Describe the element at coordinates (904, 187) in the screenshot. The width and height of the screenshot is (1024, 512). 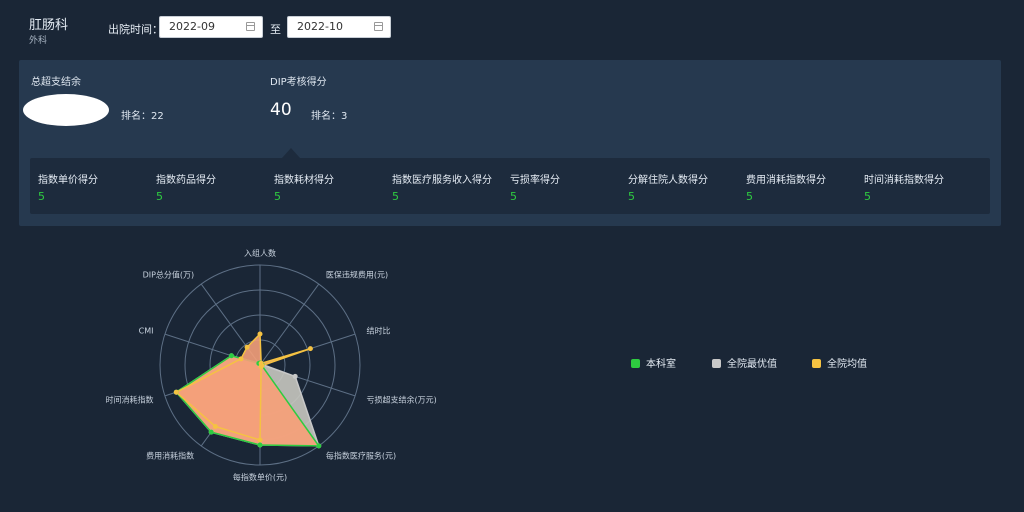
I see `score-item: 时间消耗指数得分 5` at that location.